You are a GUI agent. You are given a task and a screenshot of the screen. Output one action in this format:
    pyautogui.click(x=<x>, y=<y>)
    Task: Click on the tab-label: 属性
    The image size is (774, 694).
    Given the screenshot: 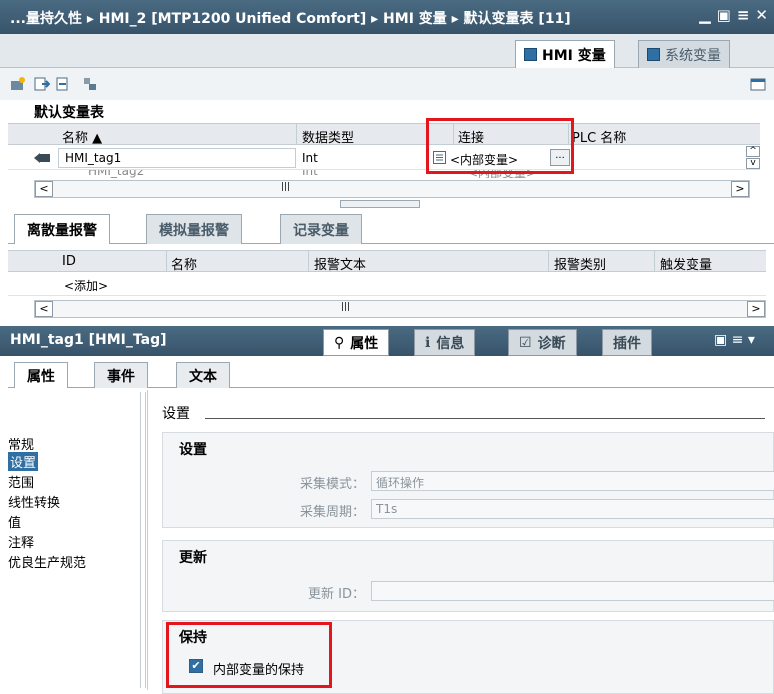 What is the action you would take?
    pyautogui.click(x=364, y=343)
    